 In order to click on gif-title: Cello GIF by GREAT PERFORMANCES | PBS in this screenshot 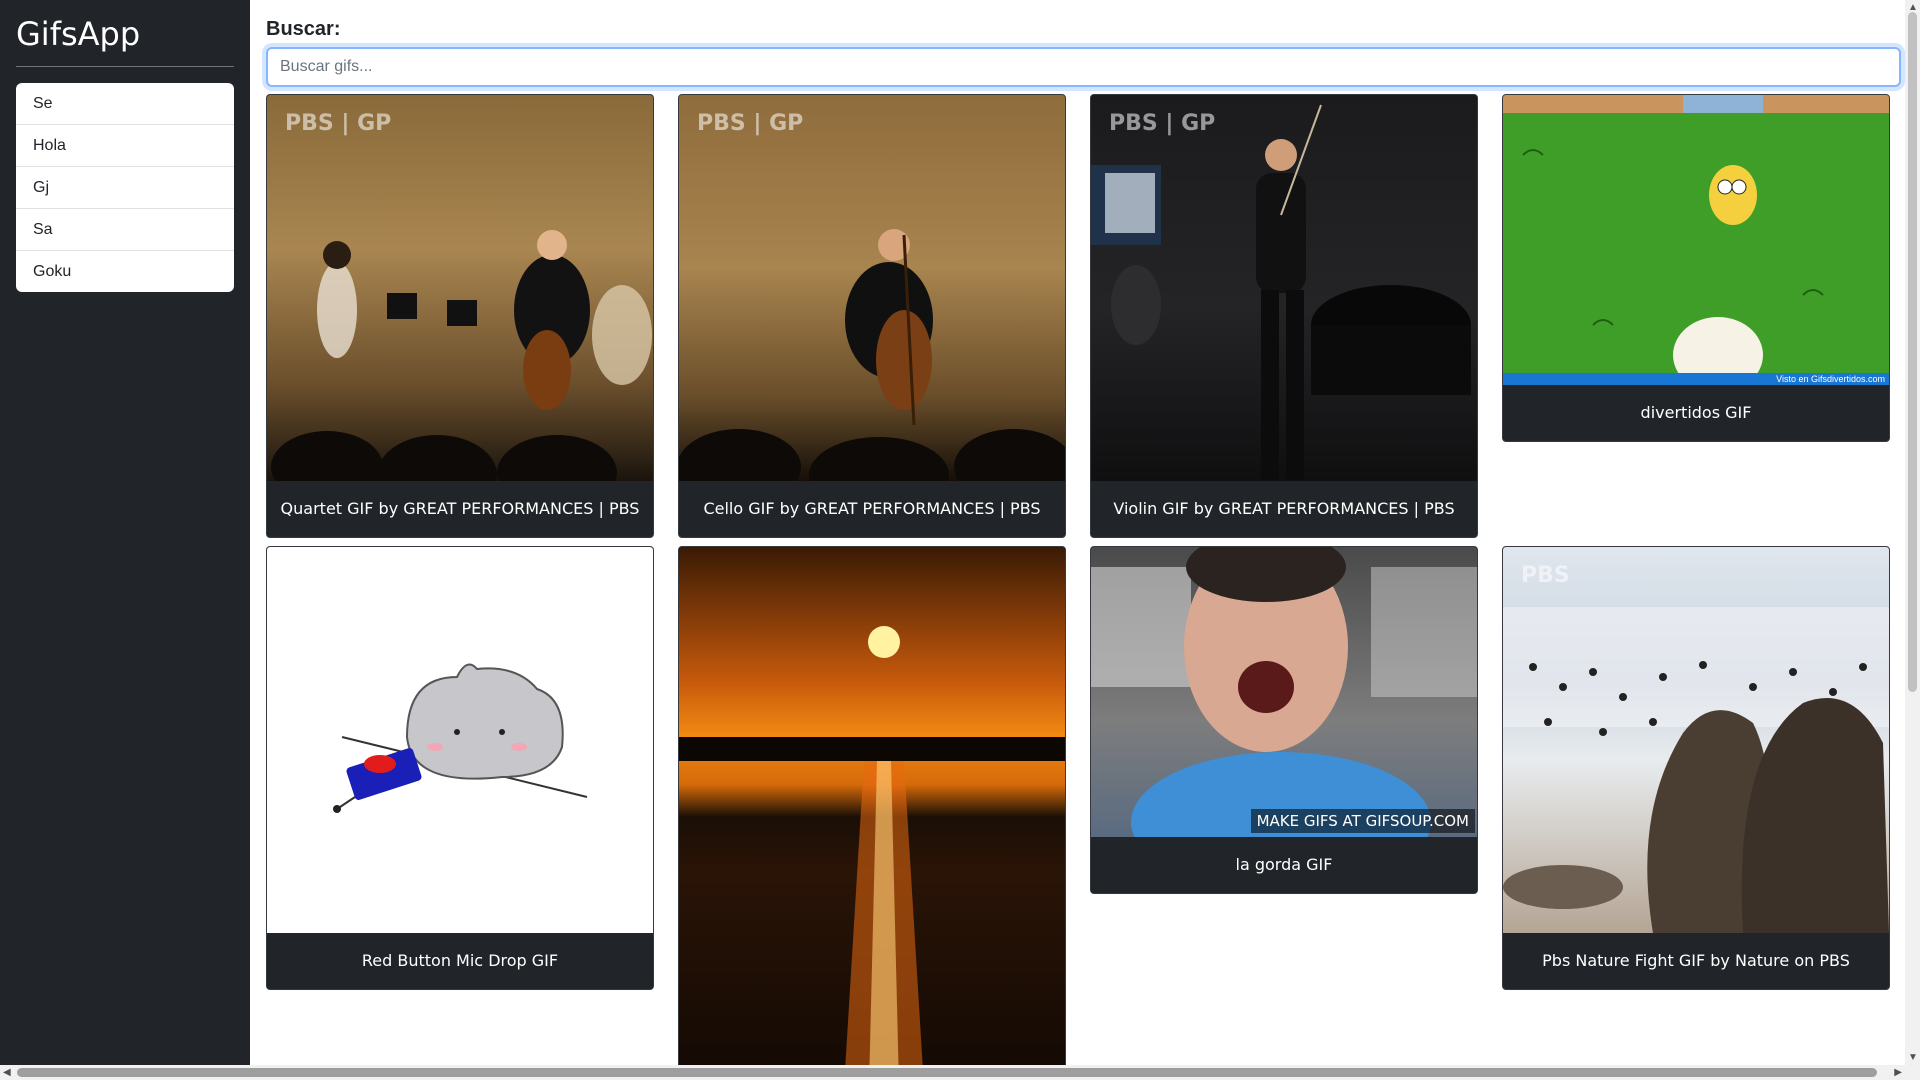, I will do `click(872, 508)`.